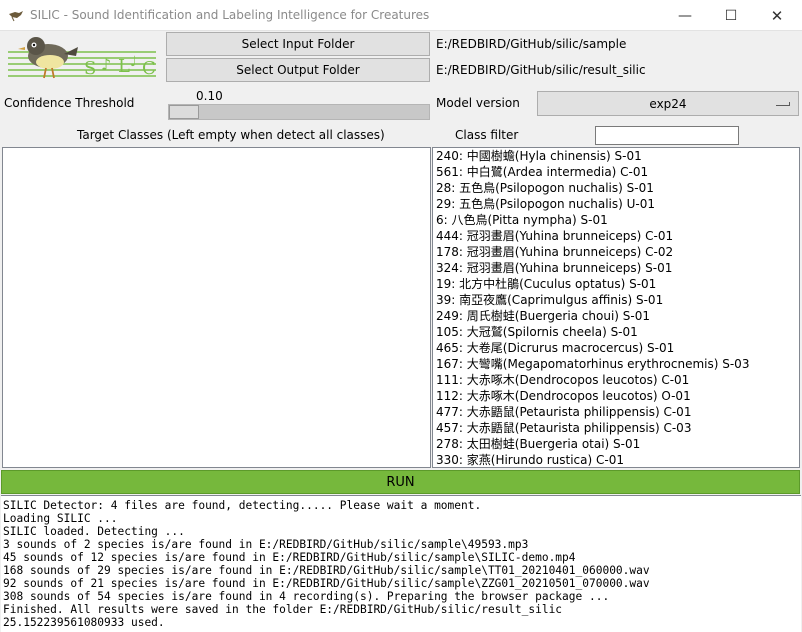  What do you see at coordinates (616, 220) in the screenshot?
I see `class-list-item: 6: 八色鳥(Pitta nympha) S-01` at bounding box center [616, 220].